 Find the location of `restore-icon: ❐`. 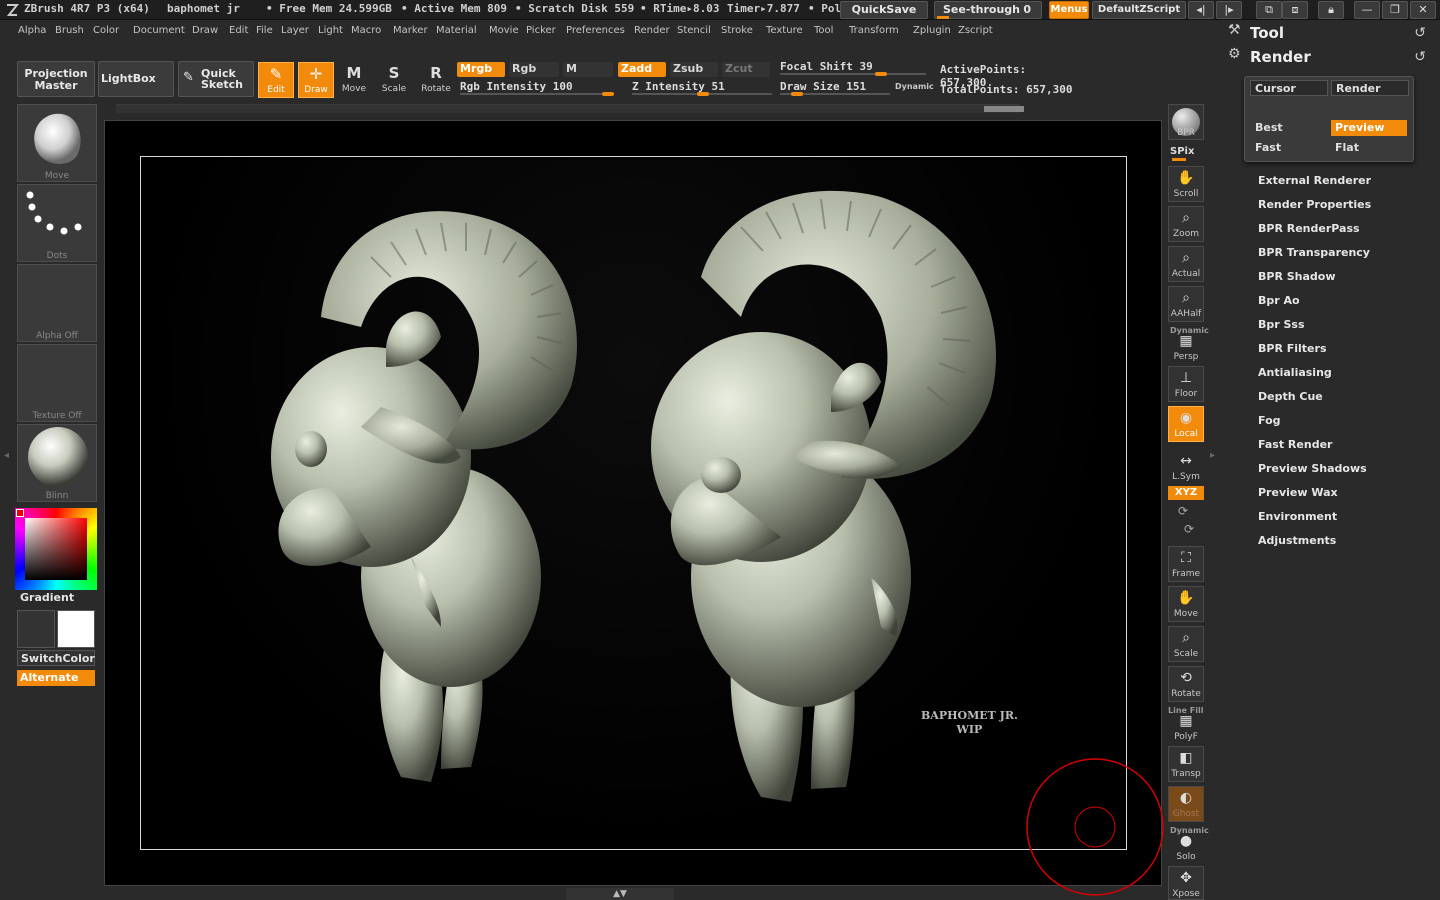

restore-icon: ❐ is located at coordinates (1395, 10).